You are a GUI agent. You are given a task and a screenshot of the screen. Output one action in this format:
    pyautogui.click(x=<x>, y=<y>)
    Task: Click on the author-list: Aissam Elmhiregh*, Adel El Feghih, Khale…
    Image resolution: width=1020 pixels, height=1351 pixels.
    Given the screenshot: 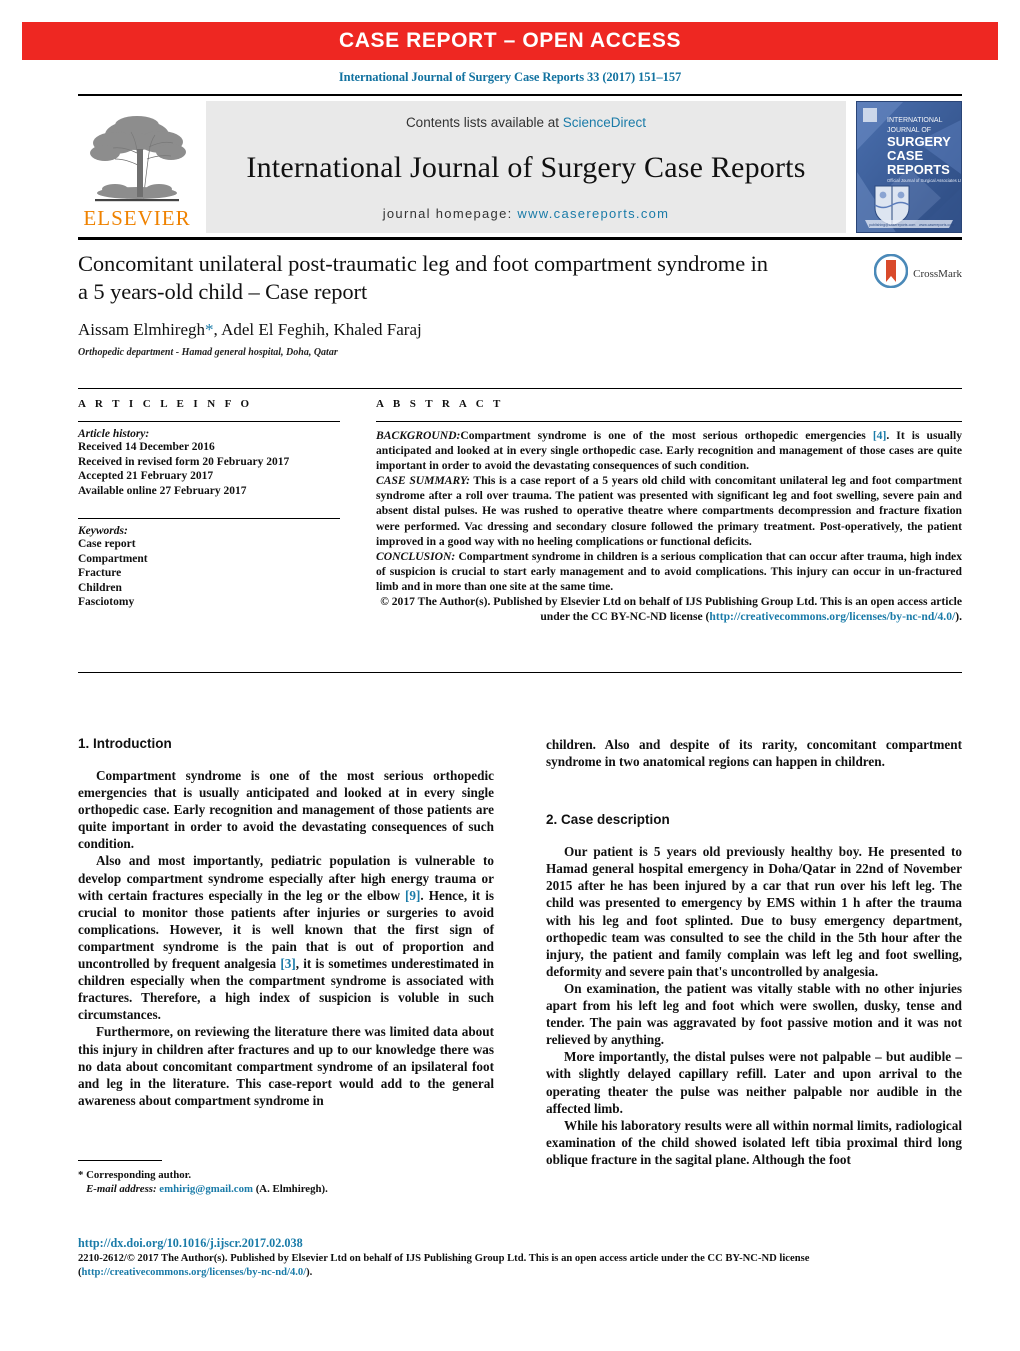 What is the action you would take?
    pyautogui.click(x=520, y=330)
    